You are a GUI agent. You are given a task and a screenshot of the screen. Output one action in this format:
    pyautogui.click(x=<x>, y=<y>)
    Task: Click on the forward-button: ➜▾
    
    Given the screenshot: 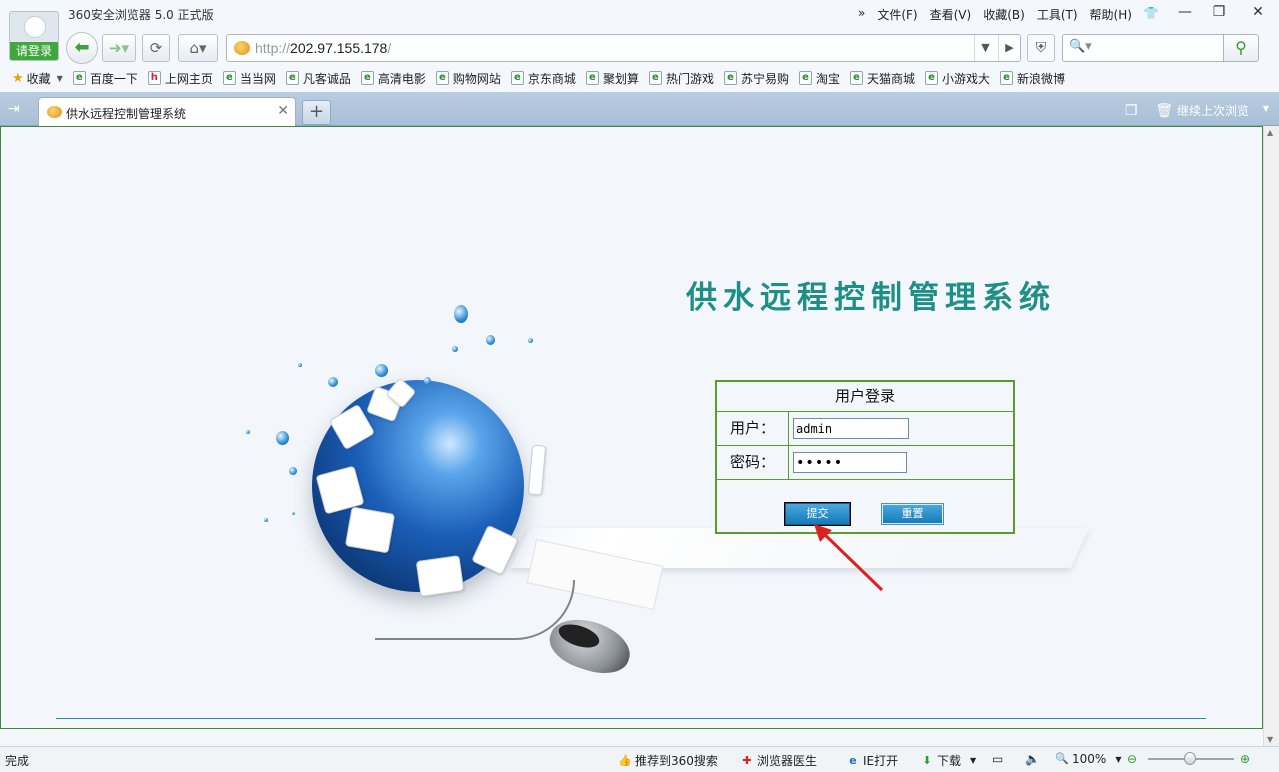 What is the action you would take?
    pyautogui.click(x=119, y=48)
    